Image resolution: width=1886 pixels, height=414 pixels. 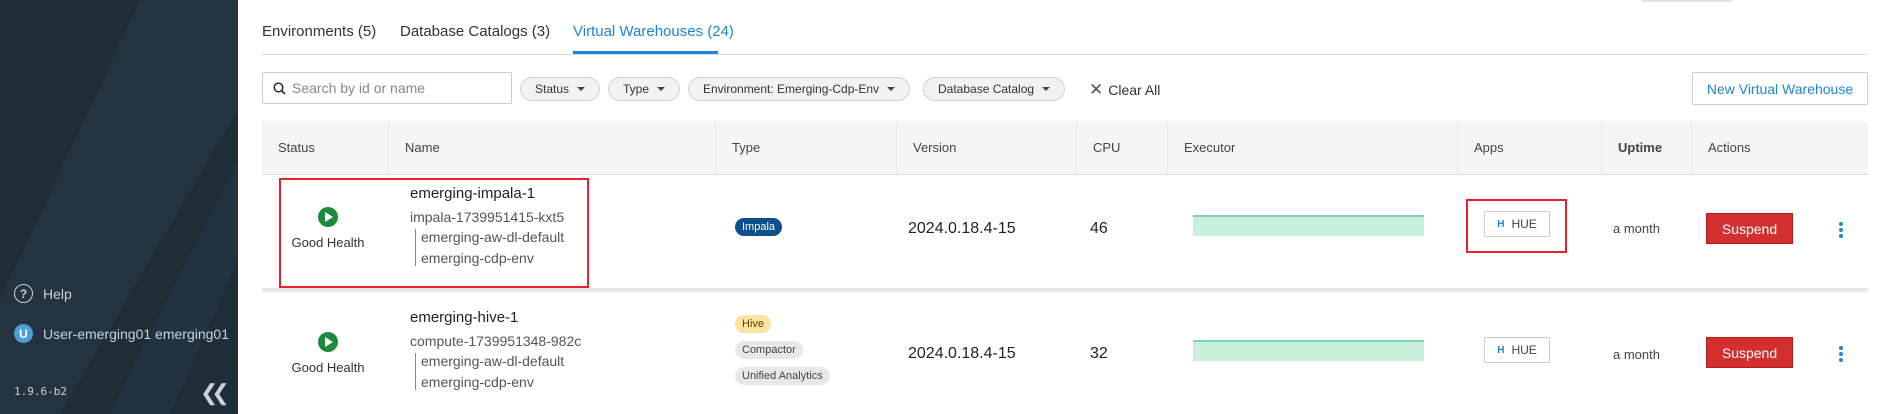 What do you see at coordinates (1134, 90) in the screenshot?
I see `clear-all-label: Clear All` at bounding box center [1134, 90].